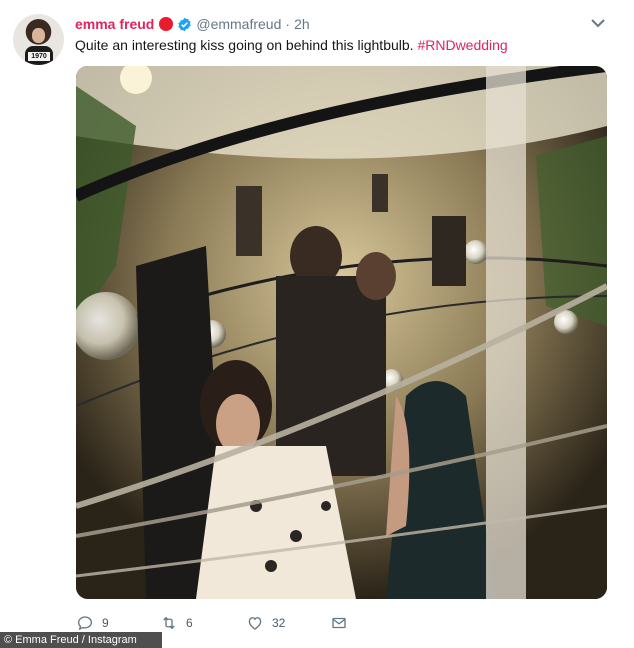 This screenshot has height=648, width=634. What do you see at coordinates (238, 24) in the screenshot?
I see `user-handle: @emmafreud` at bounding box center [238, 24].